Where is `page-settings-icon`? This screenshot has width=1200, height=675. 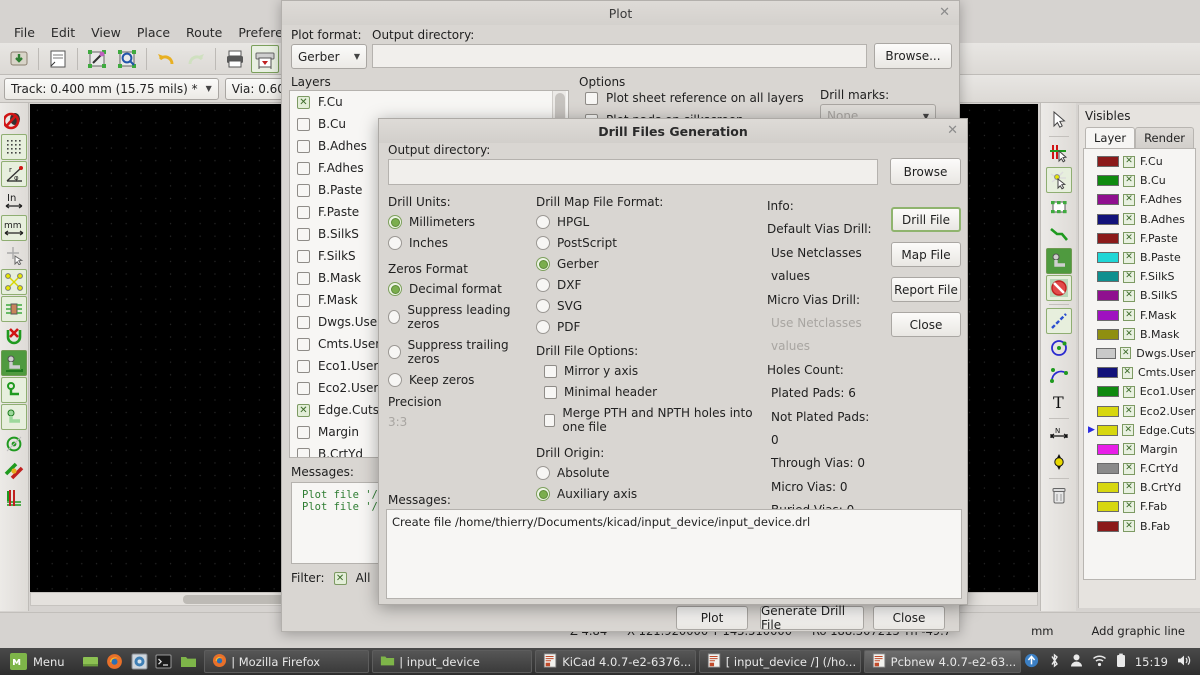
page-settings-icon is located at coordinates (58, 59).